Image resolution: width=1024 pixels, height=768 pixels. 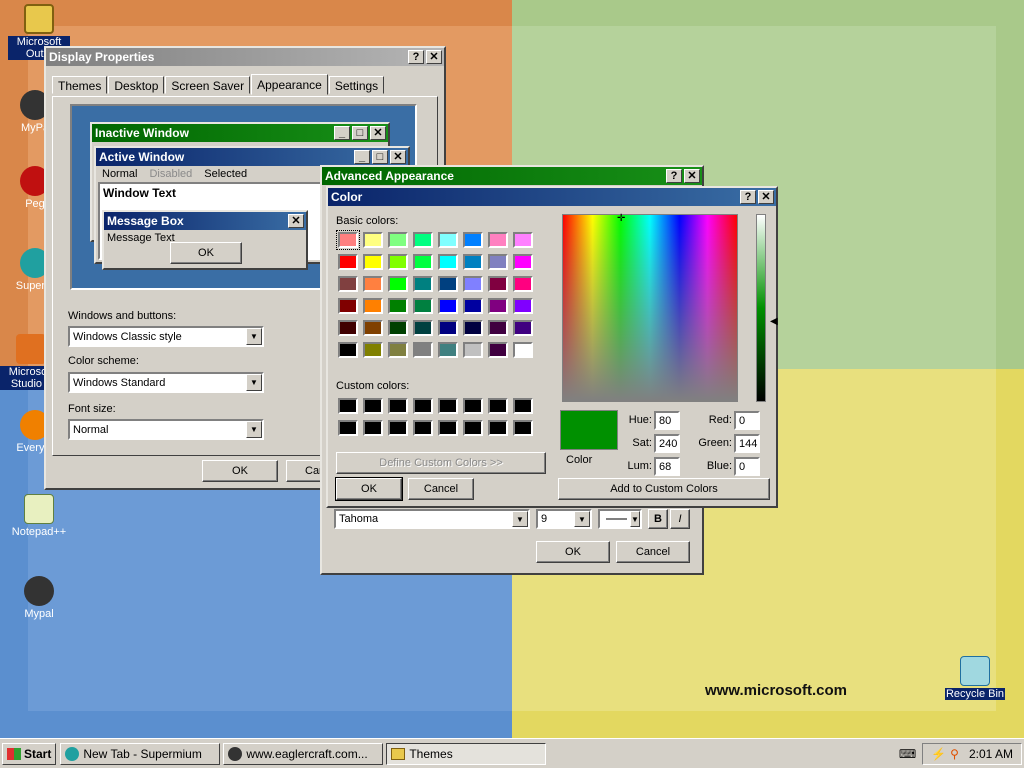 I want to click on windows-buttons-select: Windows Classic style ▼, so click(x=166, y=336).